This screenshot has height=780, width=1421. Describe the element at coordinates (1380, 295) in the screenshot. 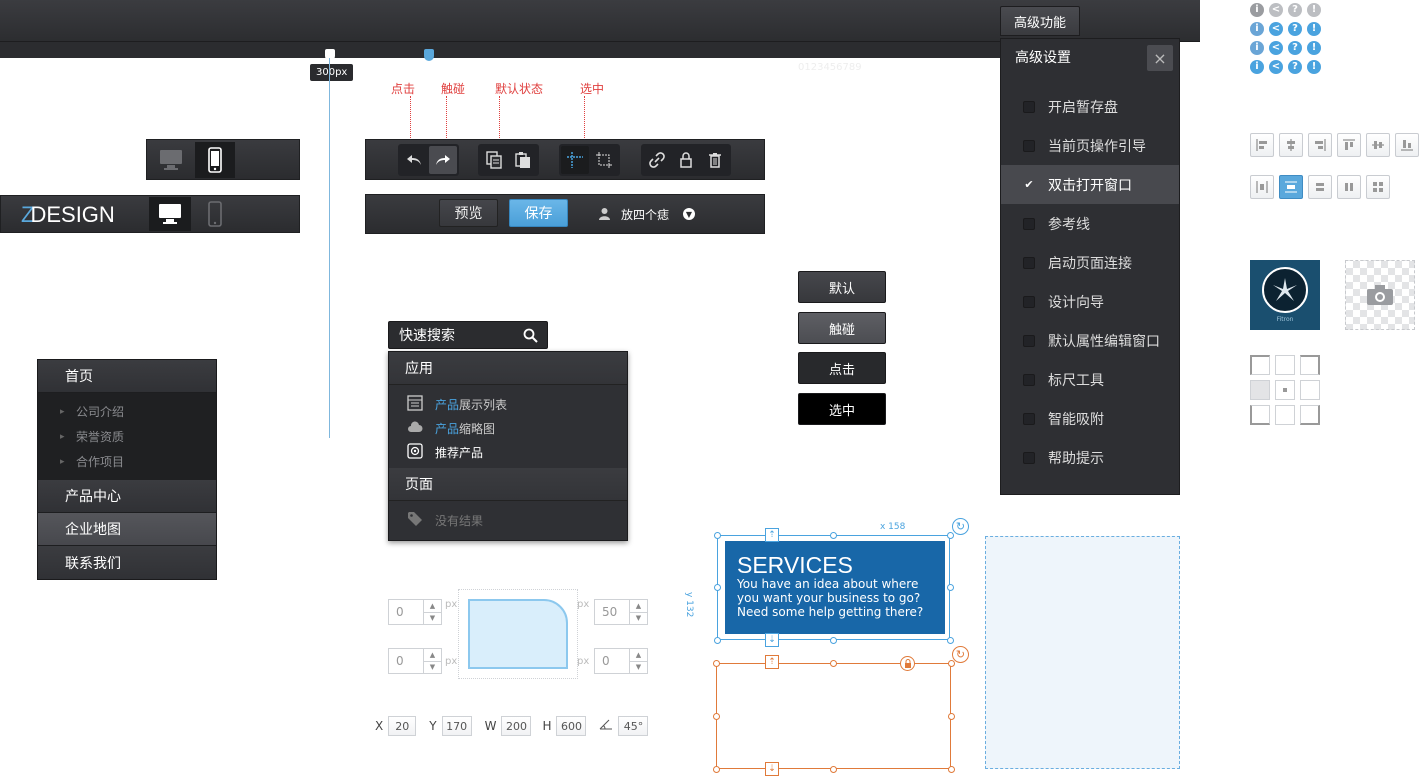

I see `image-placeholder` at that location.